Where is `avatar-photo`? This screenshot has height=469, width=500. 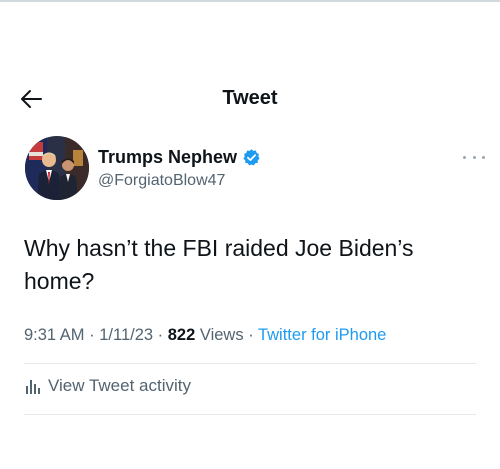 avatar-photo is located at coordinates (57, 168).